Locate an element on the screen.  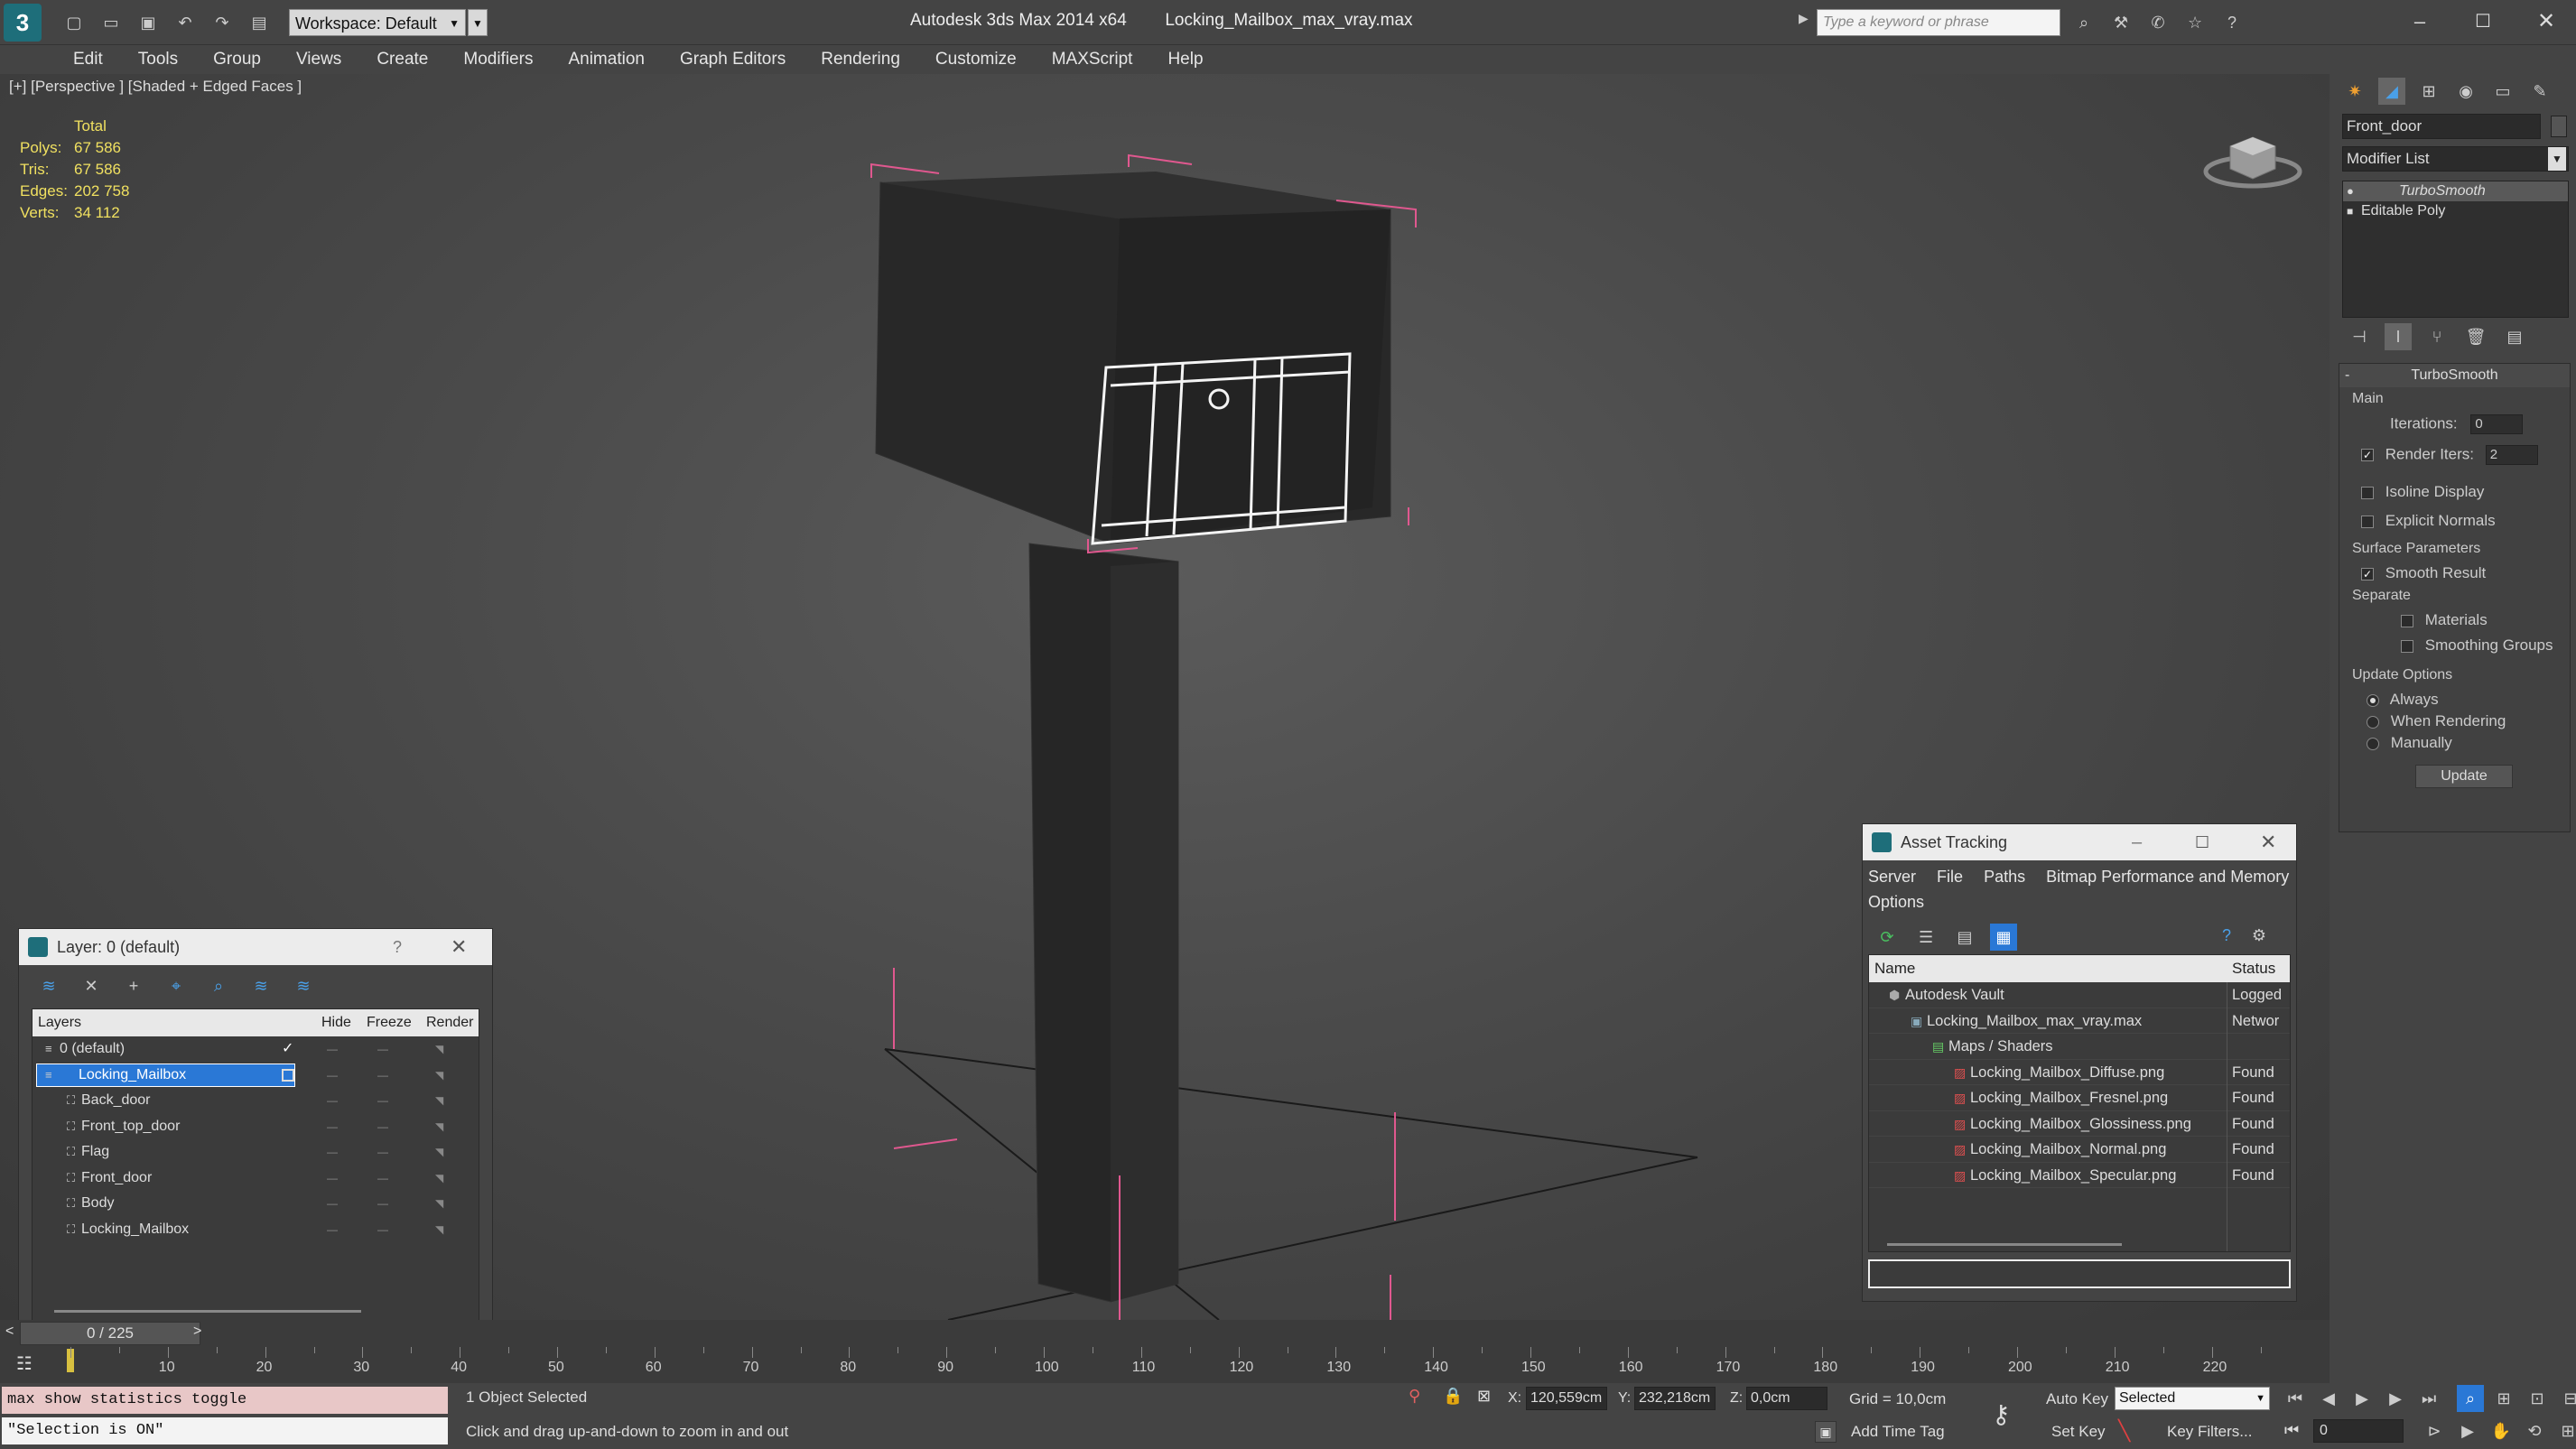
smooth-result-checkbox: ✓ is located at coordinates (2367, 574).